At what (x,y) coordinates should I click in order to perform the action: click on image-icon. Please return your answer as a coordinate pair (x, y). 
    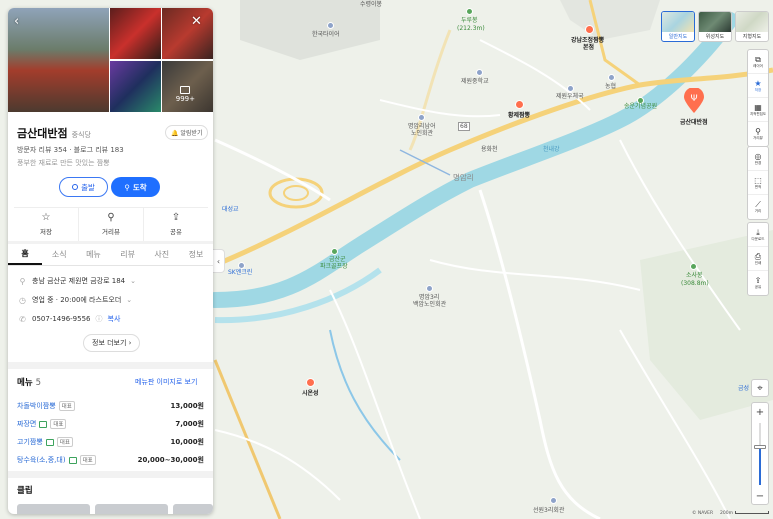
    Looking at the image, I should click on (185, 90).